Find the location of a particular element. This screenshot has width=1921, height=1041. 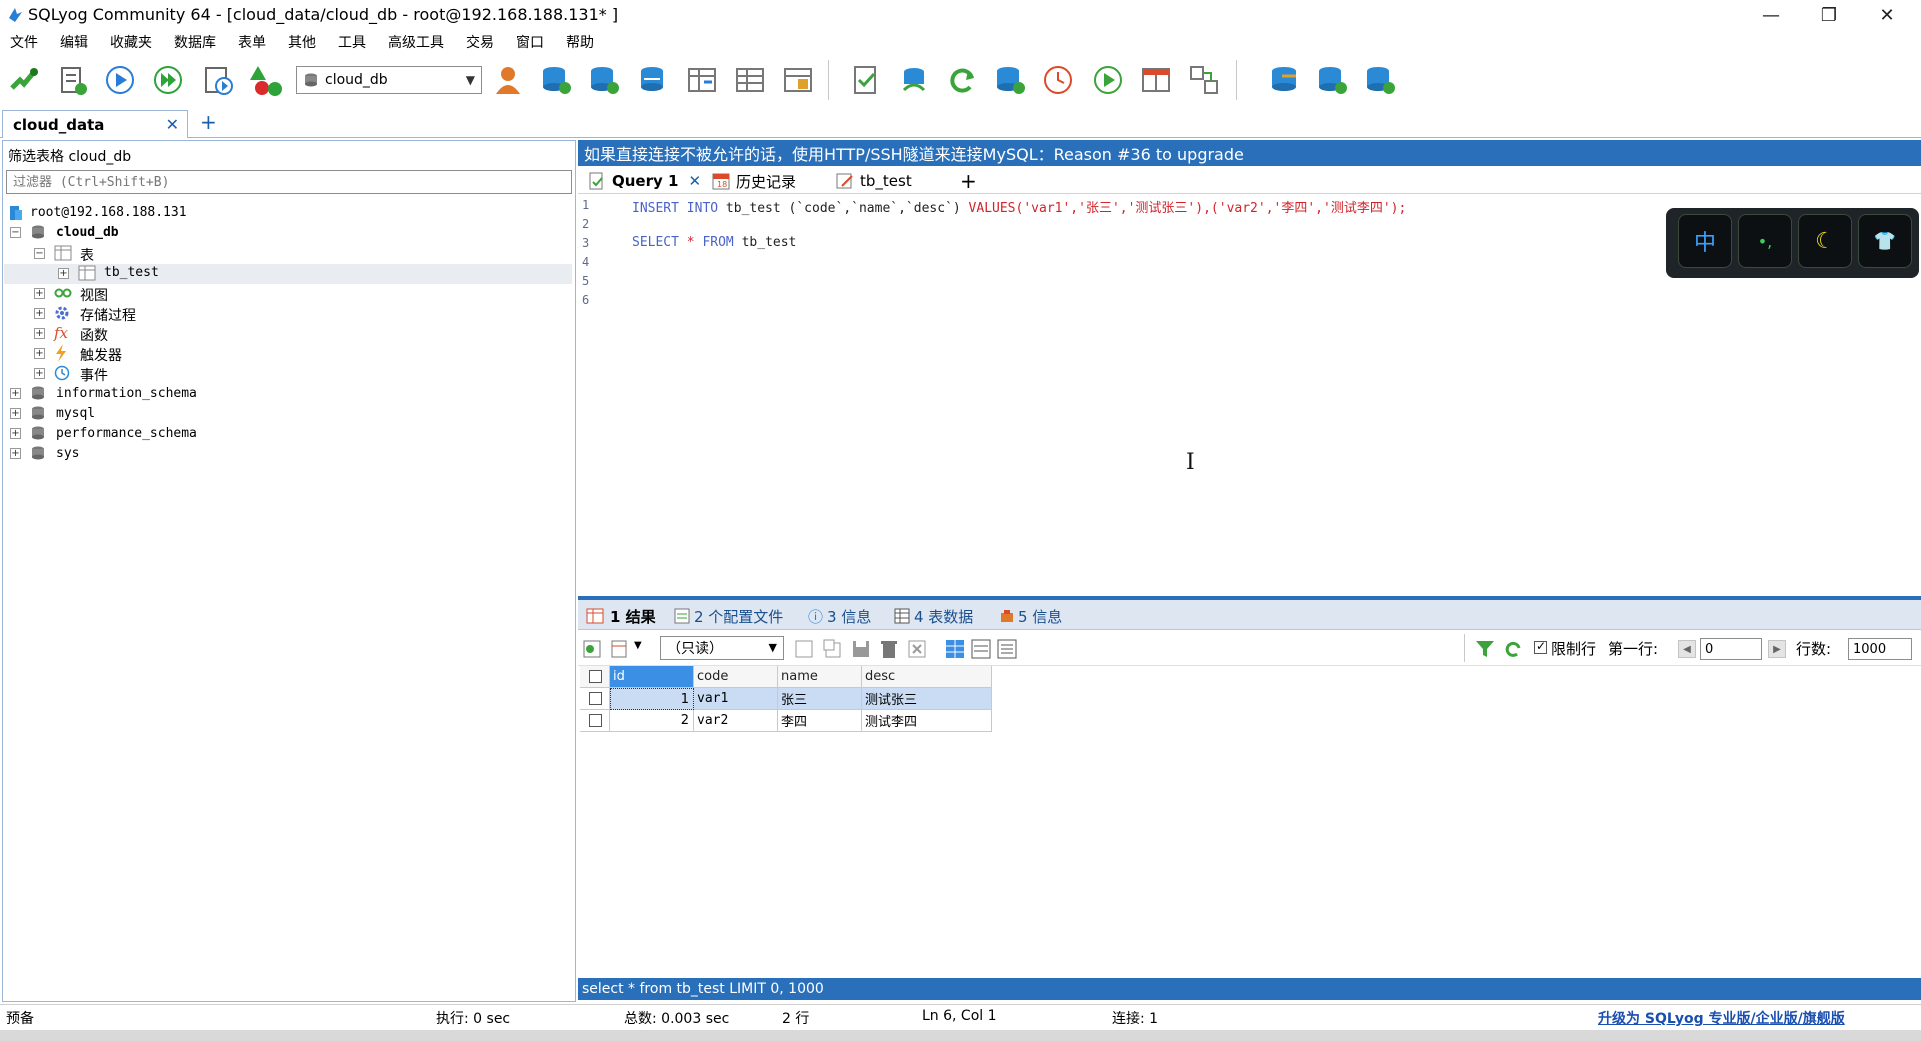

schema-sync-icon is located at coordinates (866, 80).